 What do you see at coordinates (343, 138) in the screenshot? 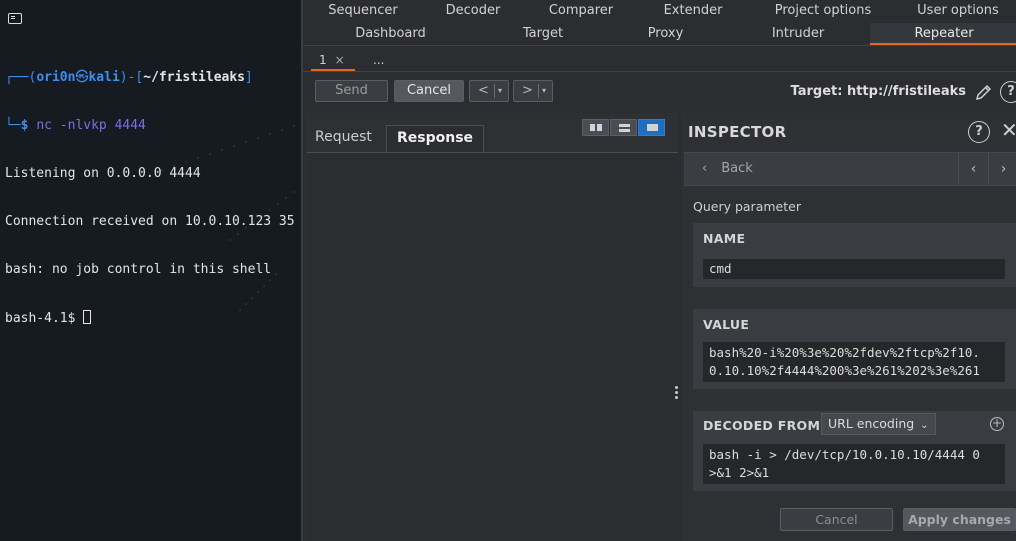
I see `tab-request: Request` at bounding box center [343, 138].